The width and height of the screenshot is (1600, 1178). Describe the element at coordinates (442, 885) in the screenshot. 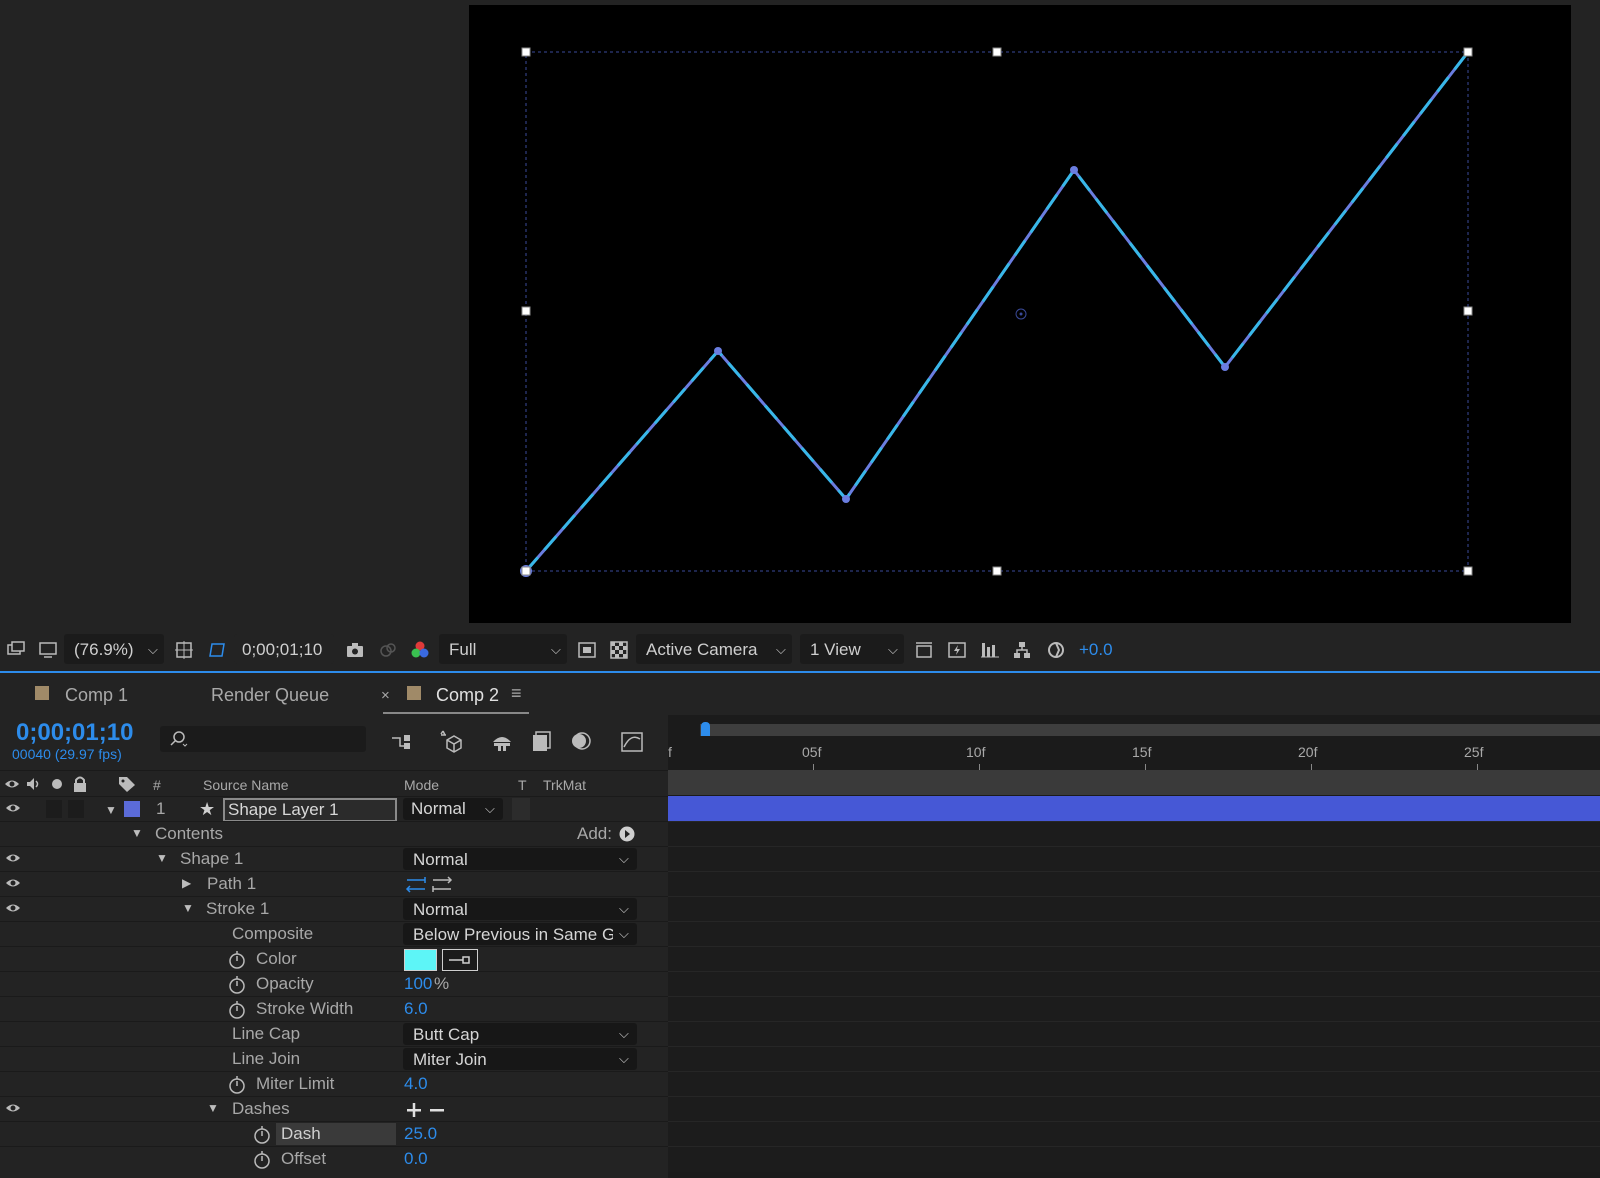

I see `reverse-path-direction-icon` at that location.